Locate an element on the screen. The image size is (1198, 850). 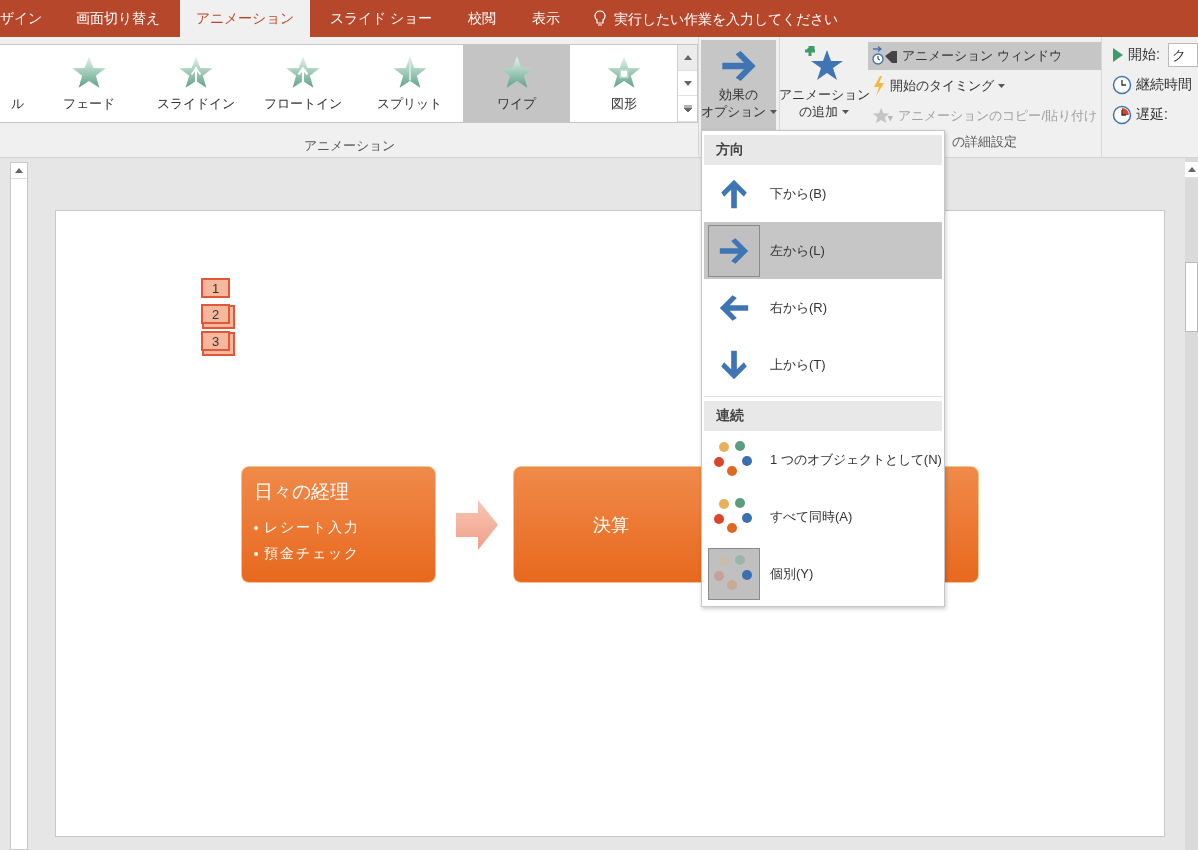
ribbon-tab: 表示 is located at coordinates (545, 18).